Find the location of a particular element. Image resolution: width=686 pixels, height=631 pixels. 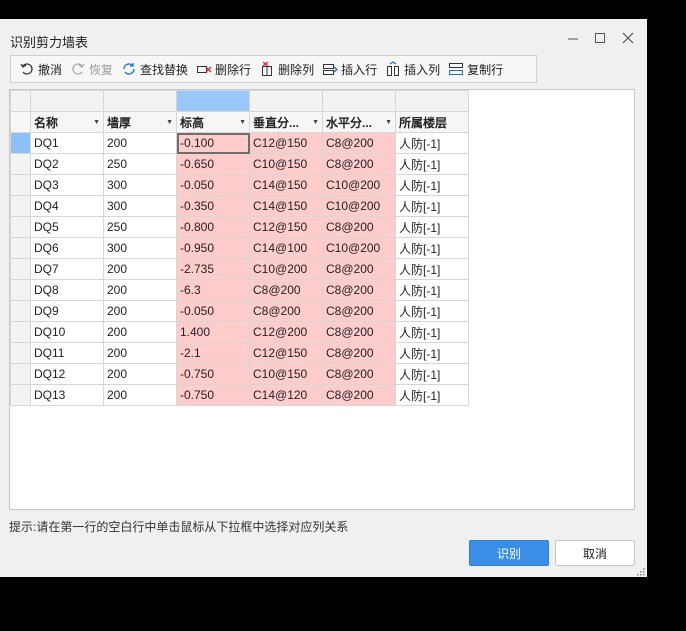

undo-button: 撤消 is located at coordinates (40, 69).